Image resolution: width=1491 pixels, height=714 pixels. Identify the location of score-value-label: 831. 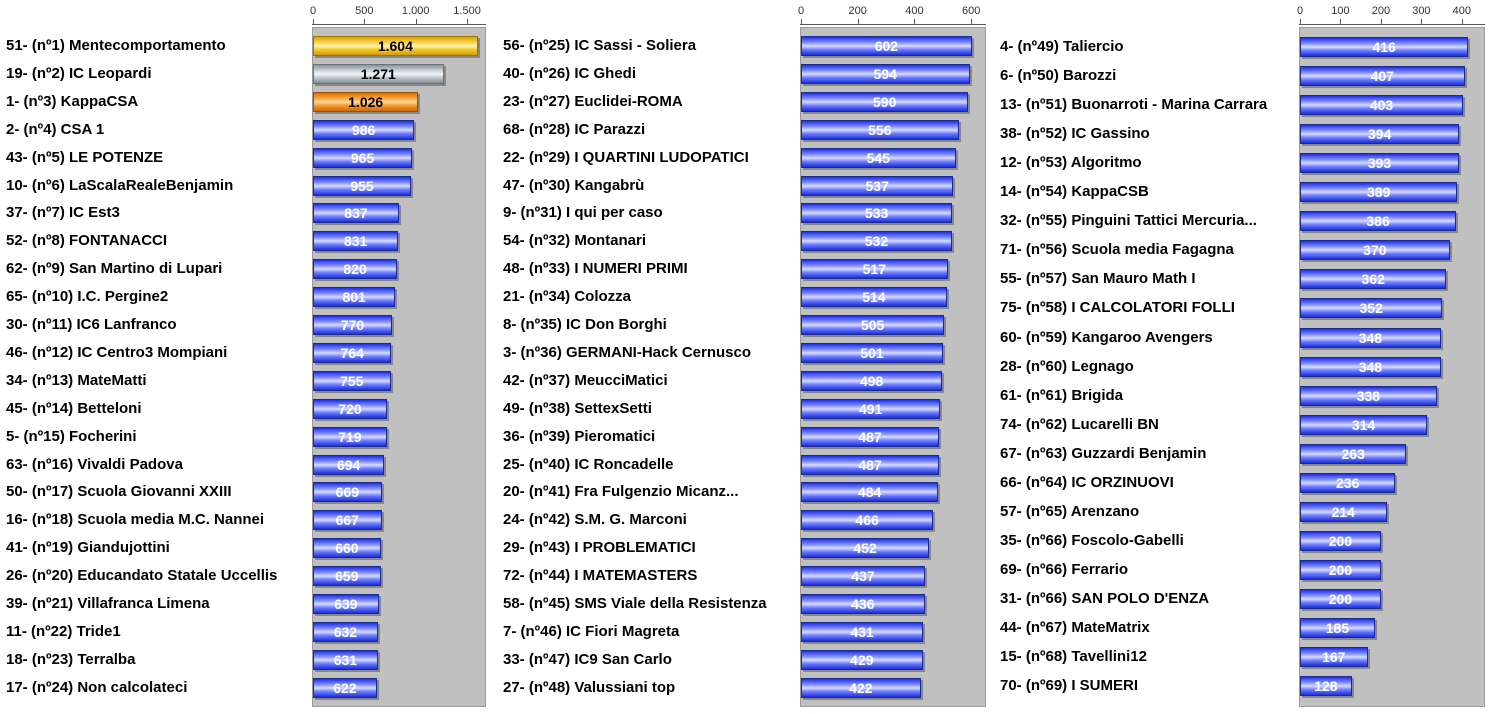
(355, 241).